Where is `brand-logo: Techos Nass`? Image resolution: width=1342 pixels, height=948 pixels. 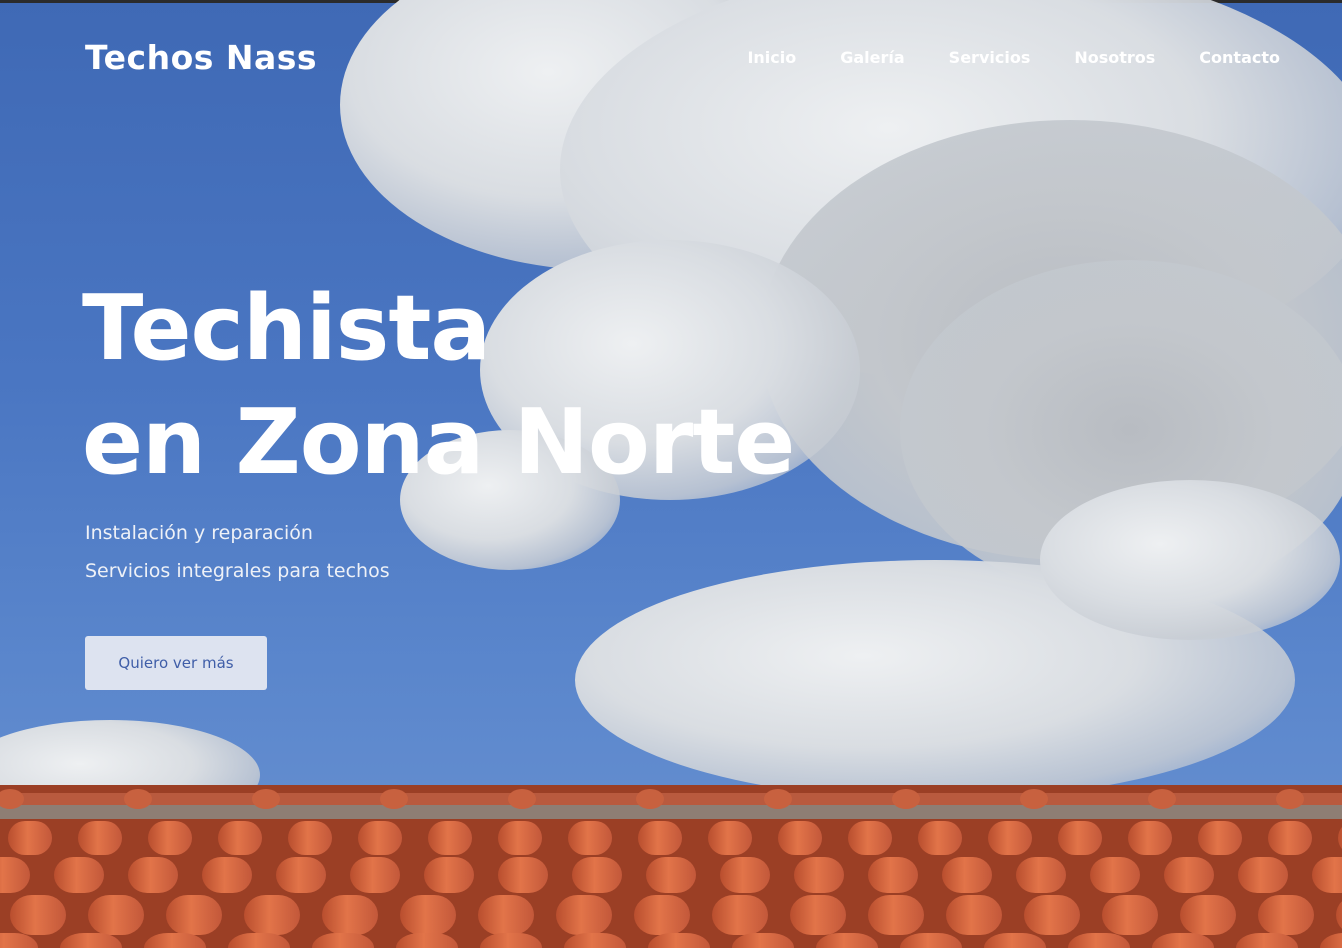
brand-logo: Techos Nass is located at coordinates (201, 57).